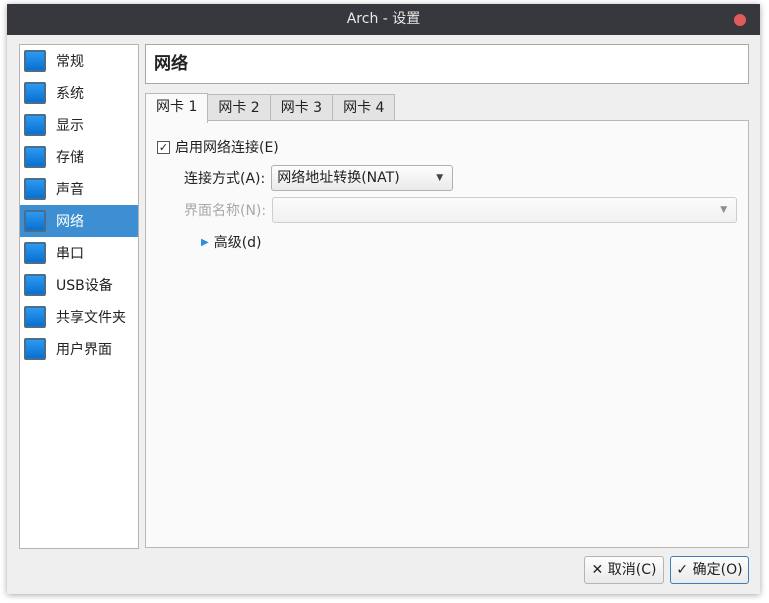  Describe the element at coordinates (717, 570) in the screenshot. I see `ok-label: 确定(O)` at that location.